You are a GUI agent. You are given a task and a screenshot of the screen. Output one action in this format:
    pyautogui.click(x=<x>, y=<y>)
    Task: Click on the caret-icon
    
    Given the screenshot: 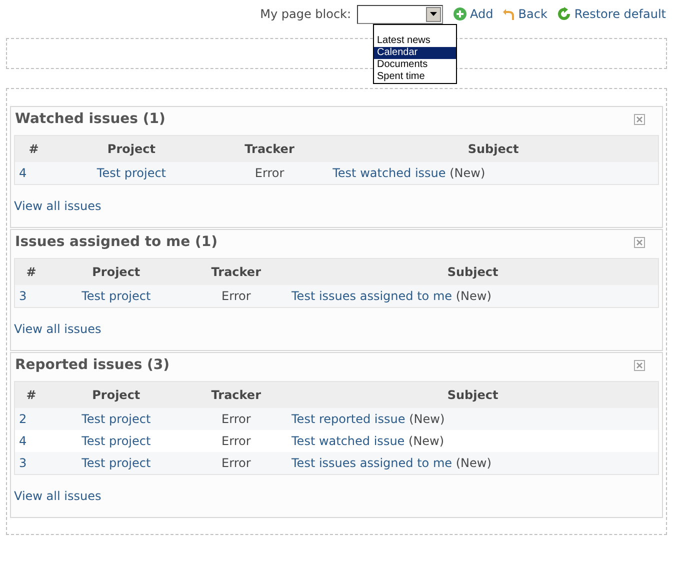 What is the action you would take?
    pyautogui.click(x=434, y=14)
    